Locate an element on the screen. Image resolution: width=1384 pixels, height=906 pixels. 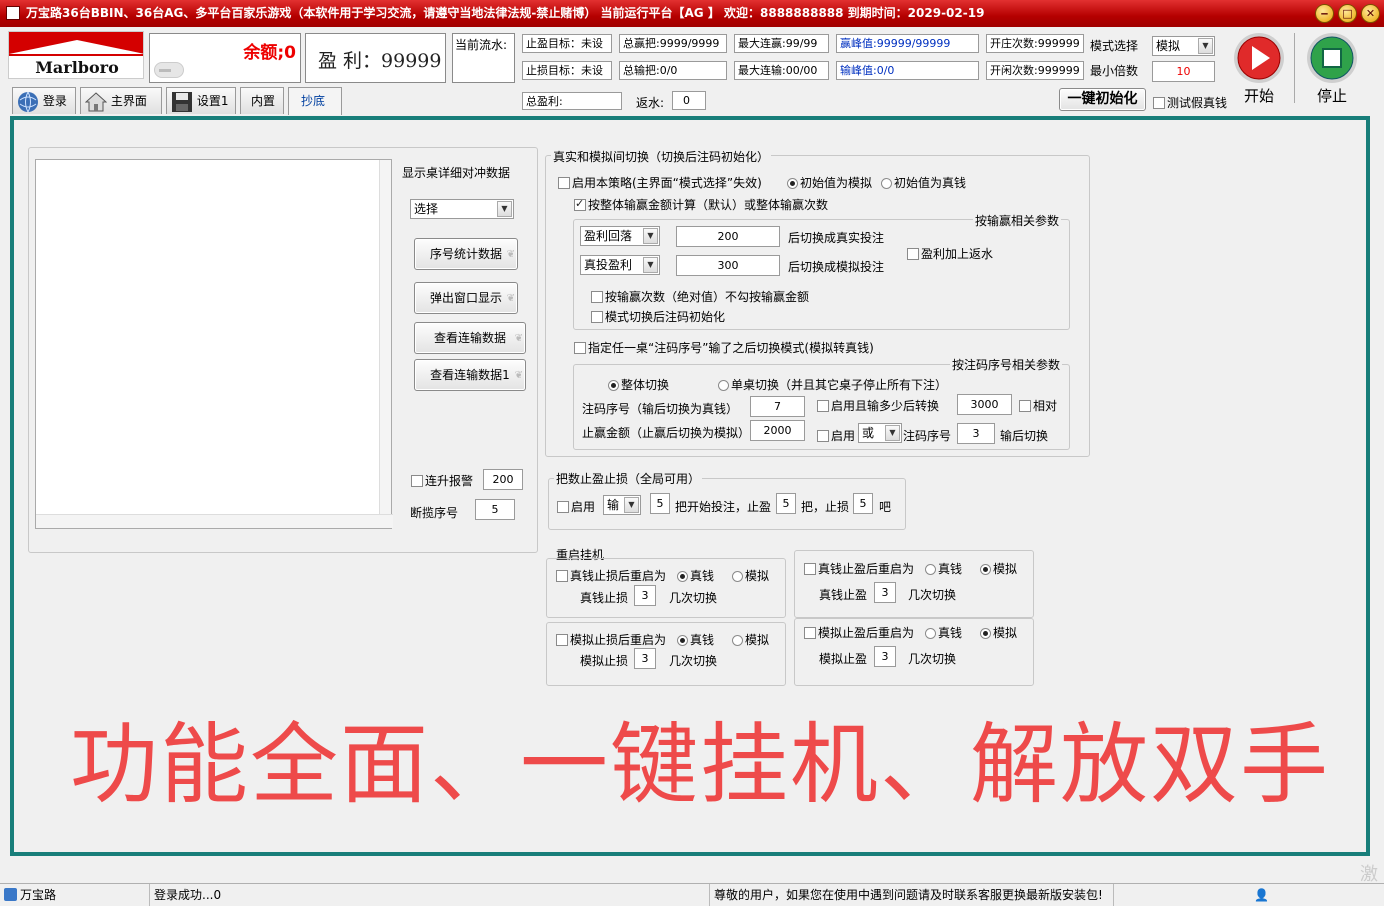
init-button: 一键初始化 is located at coordinates (1102, 99).